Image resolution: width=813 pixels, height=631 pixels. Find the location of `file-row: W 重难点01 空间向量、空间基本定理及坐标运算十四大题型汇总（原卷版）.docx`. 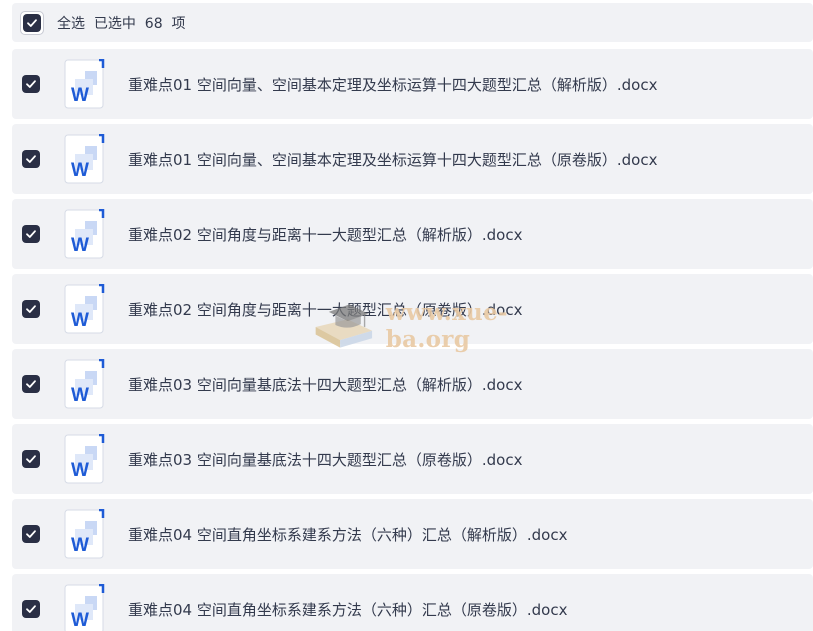

file-row: W 重难点01 空间向量、空间基本定理及坐标运算十四大题型汇总（原卷版）.docx is located at coordinates (412, 159).